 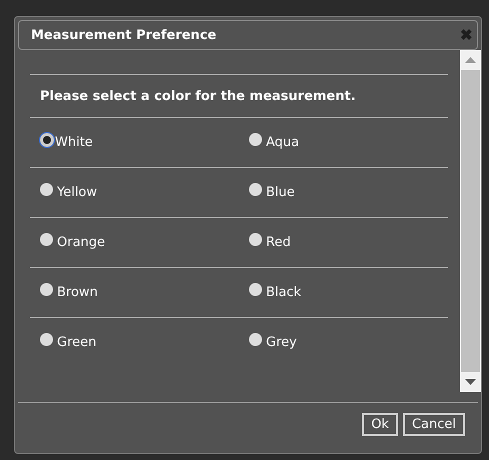 I want to click on scroll-down-icon, so click(x=470, y=382).